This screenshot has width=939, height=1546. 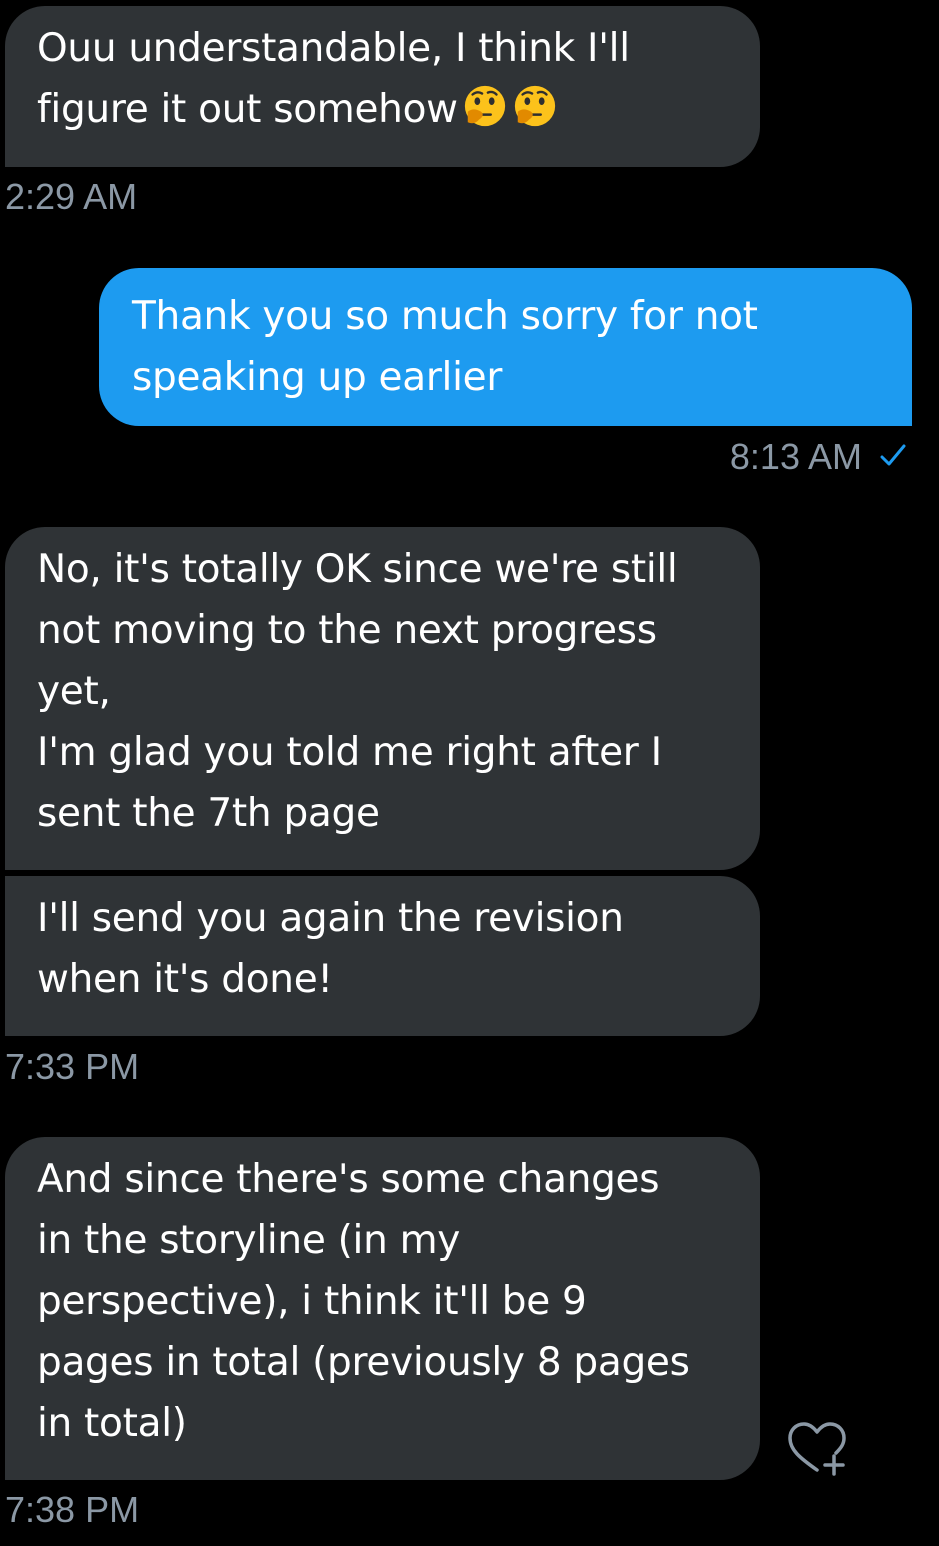 What do you see at coordinates (893, 455) in the screenshot?
I see `checkmark-icon` at bounding box center [893, 455].